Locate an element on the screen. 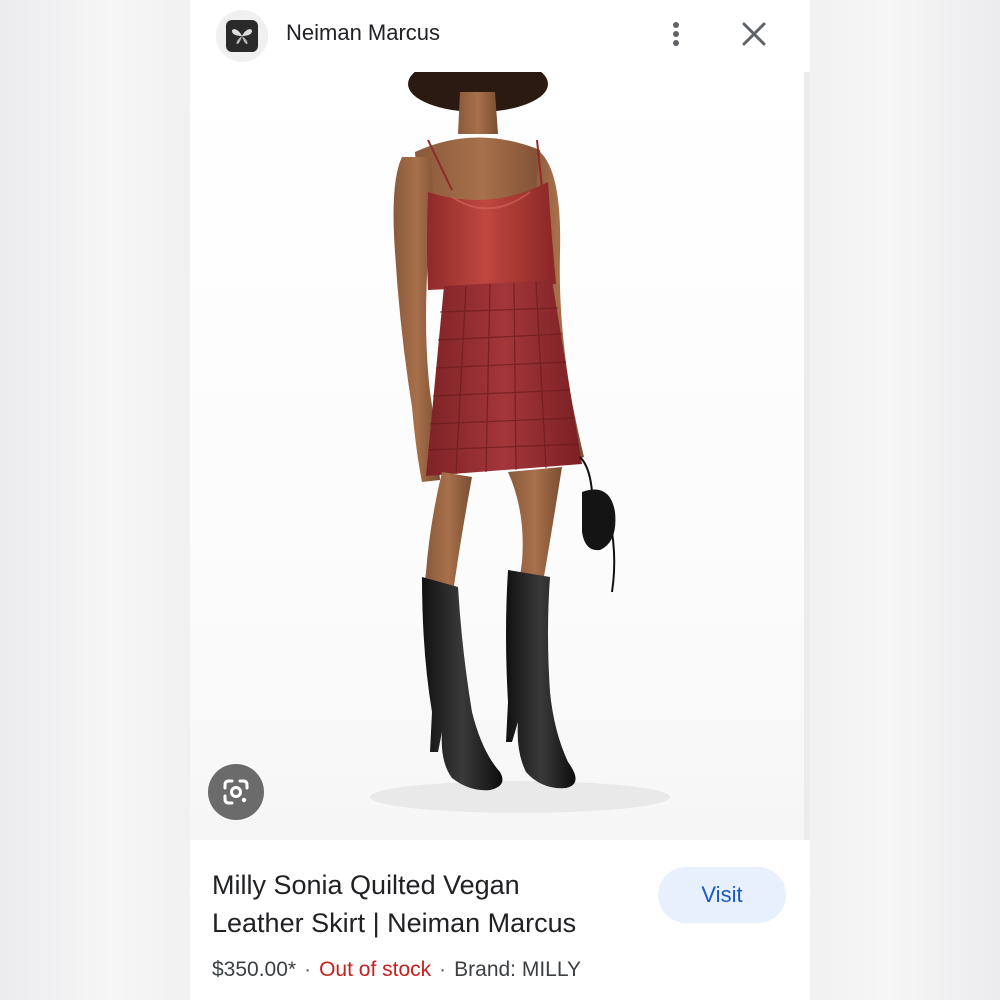  visit-button: Visit is located at coordinates (722, 895).